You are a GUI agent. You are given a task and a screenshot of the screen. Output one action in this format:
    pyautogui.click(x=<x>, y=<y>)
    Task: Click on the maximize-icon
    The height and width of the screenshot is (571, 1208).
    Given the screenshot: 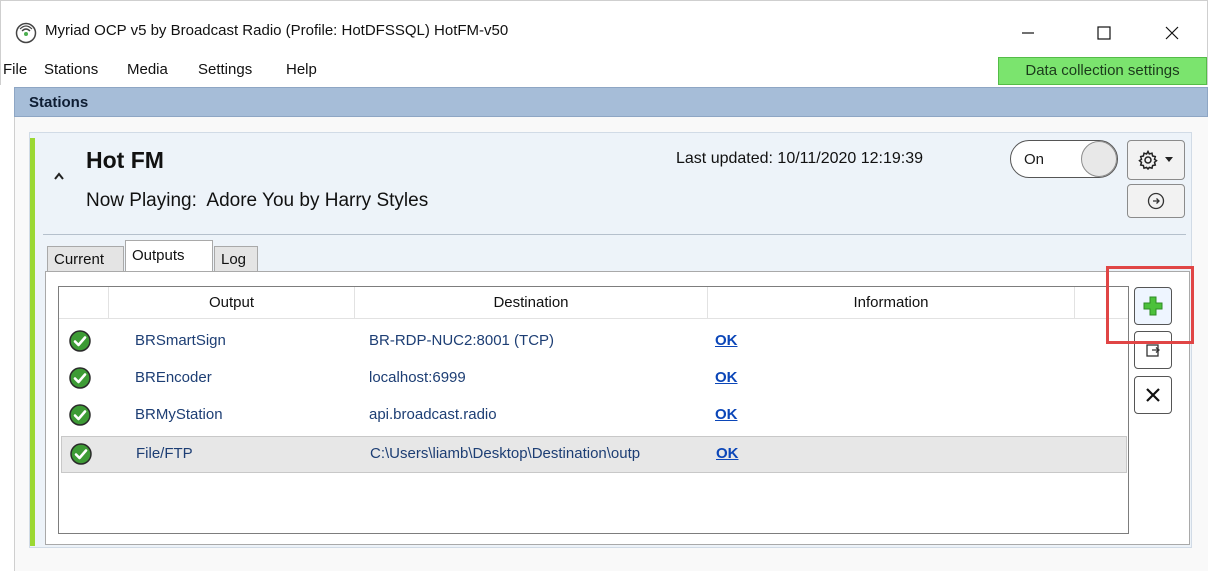 What is the action you would take?
    pyautogui.click(x=1104, y=33)
    